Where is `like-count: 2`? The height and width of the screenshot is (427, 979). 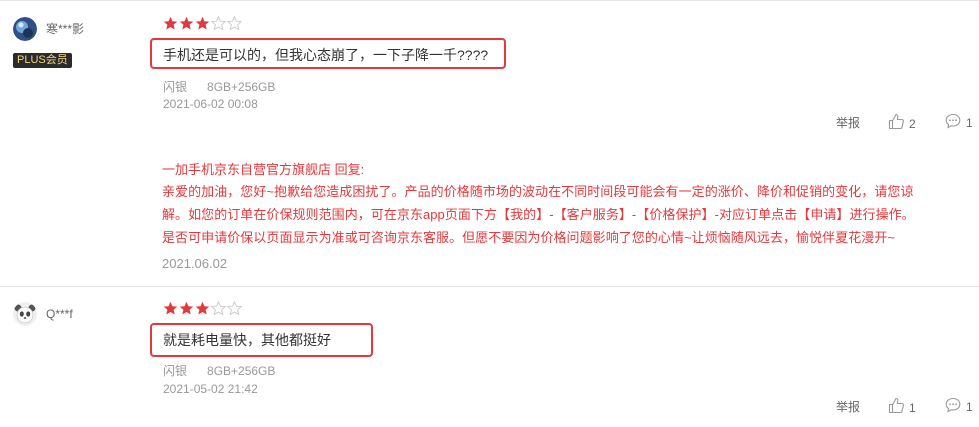 like-count: 2 is located at coordinates (912, 123).